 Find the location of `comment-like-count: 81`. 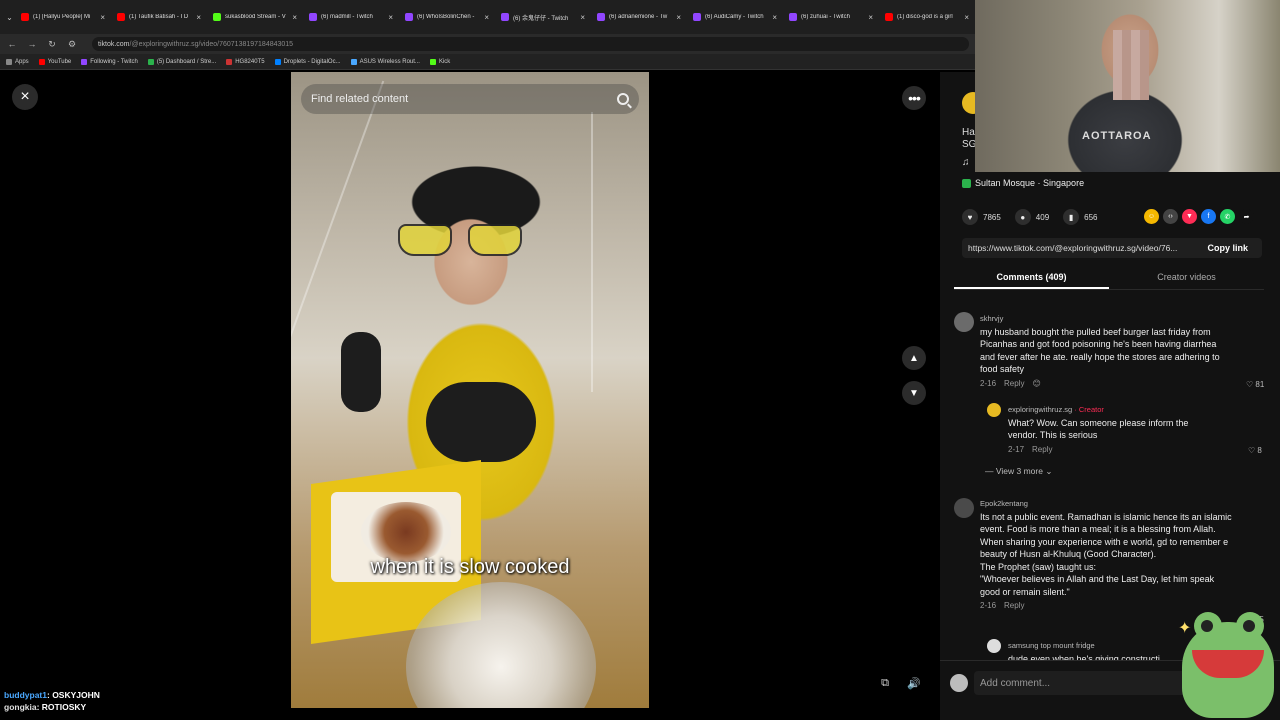

comment-like-count: 81 is located at coordinates (1260, 384).